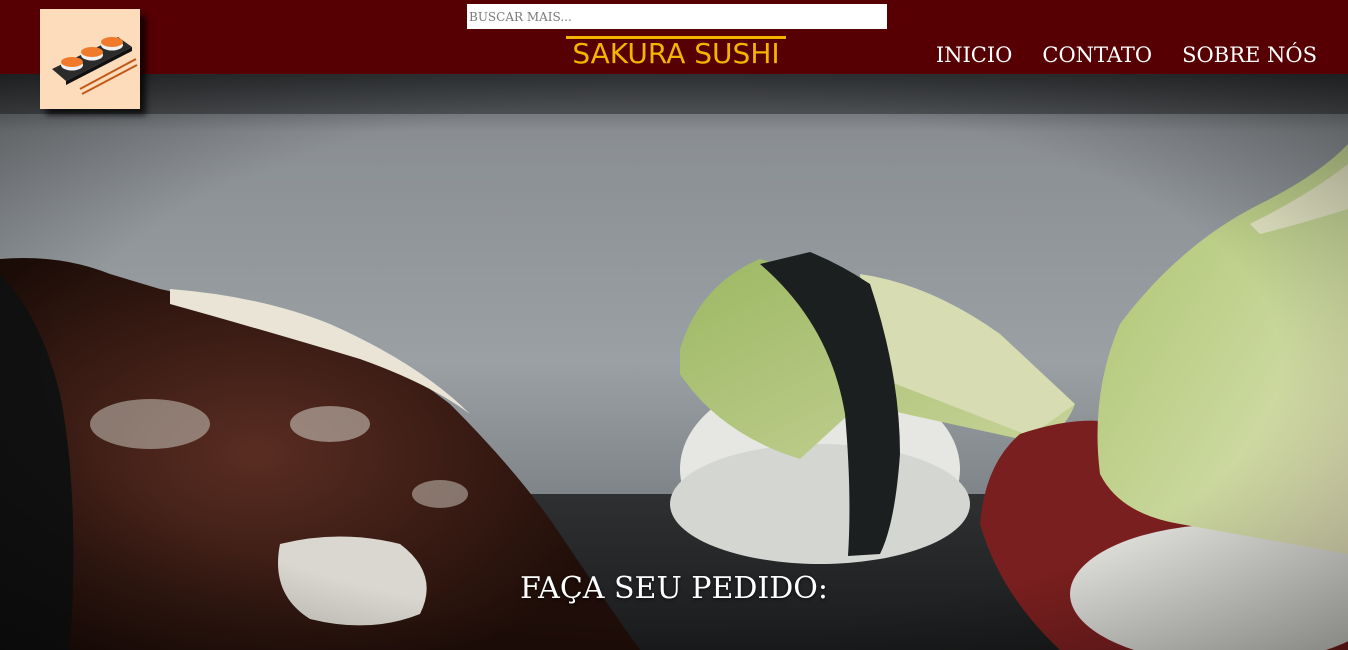  I want to click on nav-link-contato: CONTATO, so click(1097, 55).